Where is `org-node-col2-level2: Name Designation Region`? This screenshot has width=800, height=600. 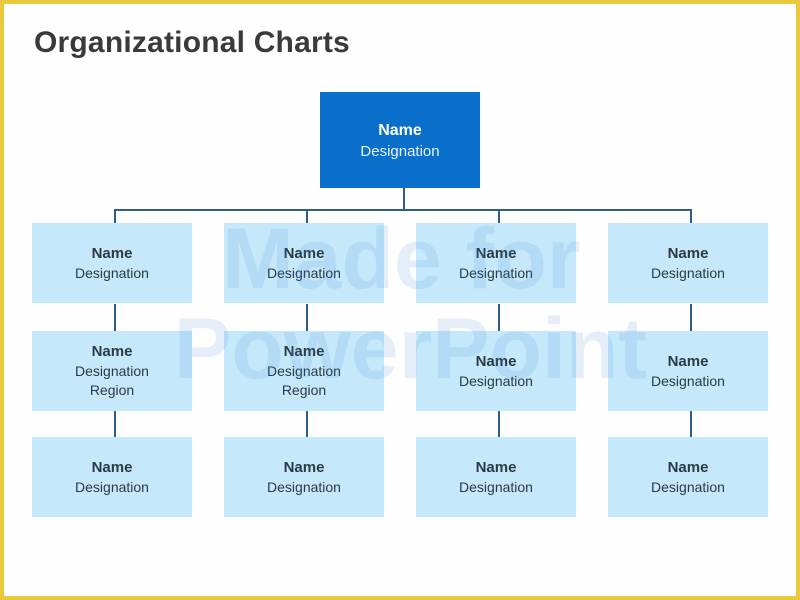 org-node-col2-level2: Name Designation Region is located at coordinates (304, 371).